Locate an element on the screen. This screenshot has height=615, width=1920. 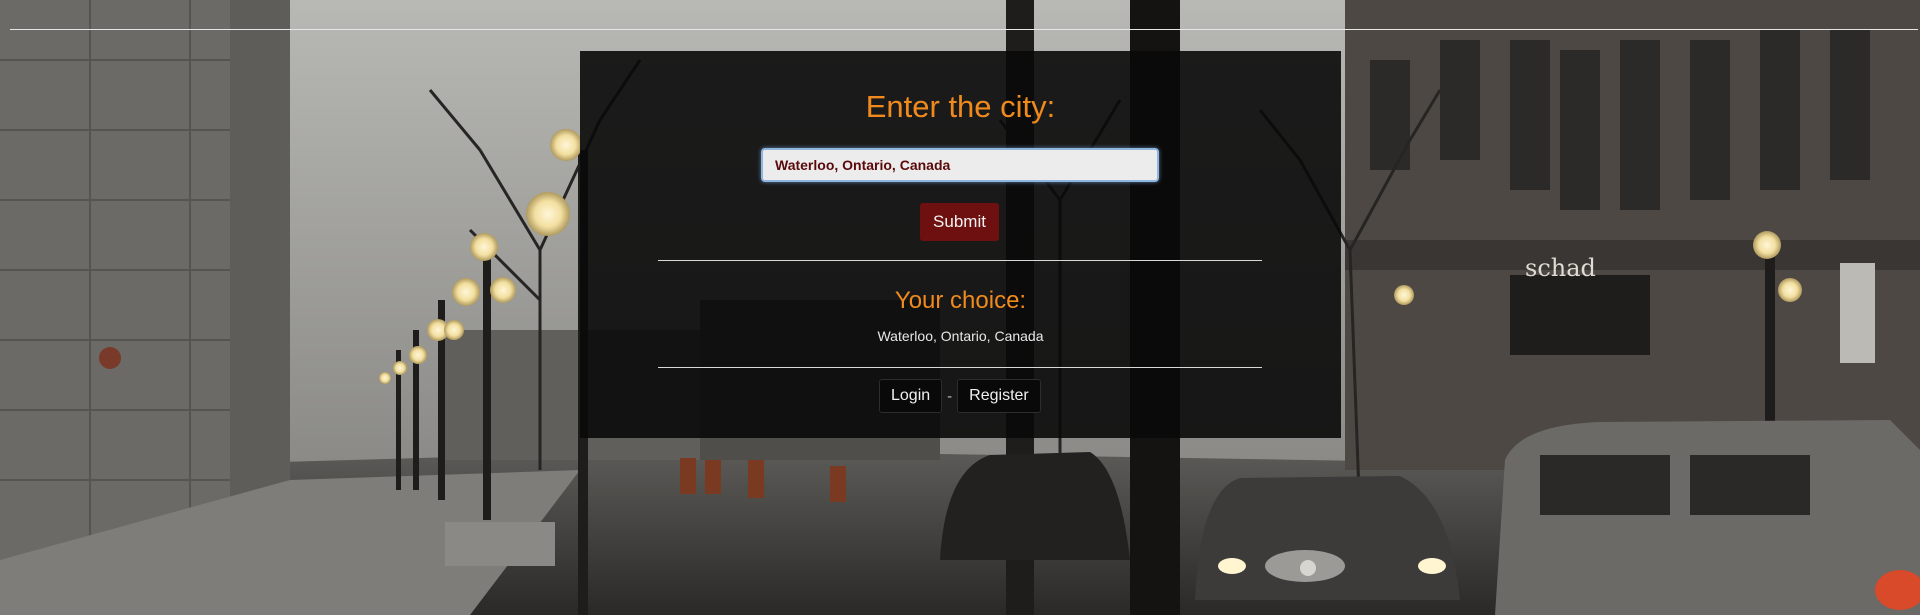
choice-value: Waterloo, Ontario, Canada is located at coordinates (960, 336).